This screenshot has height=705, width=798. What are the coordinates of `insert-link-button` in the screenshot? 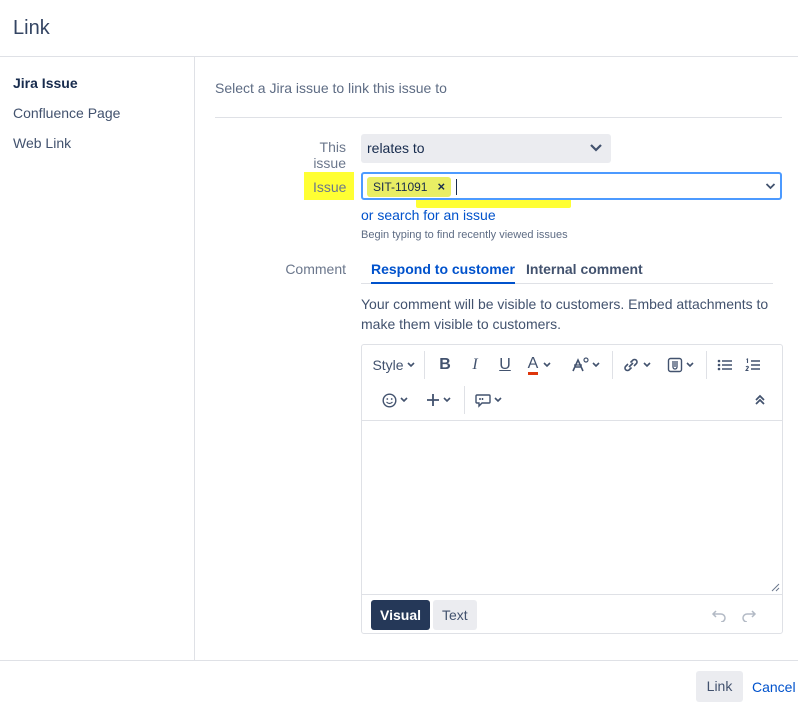 It's located at (637, 365).